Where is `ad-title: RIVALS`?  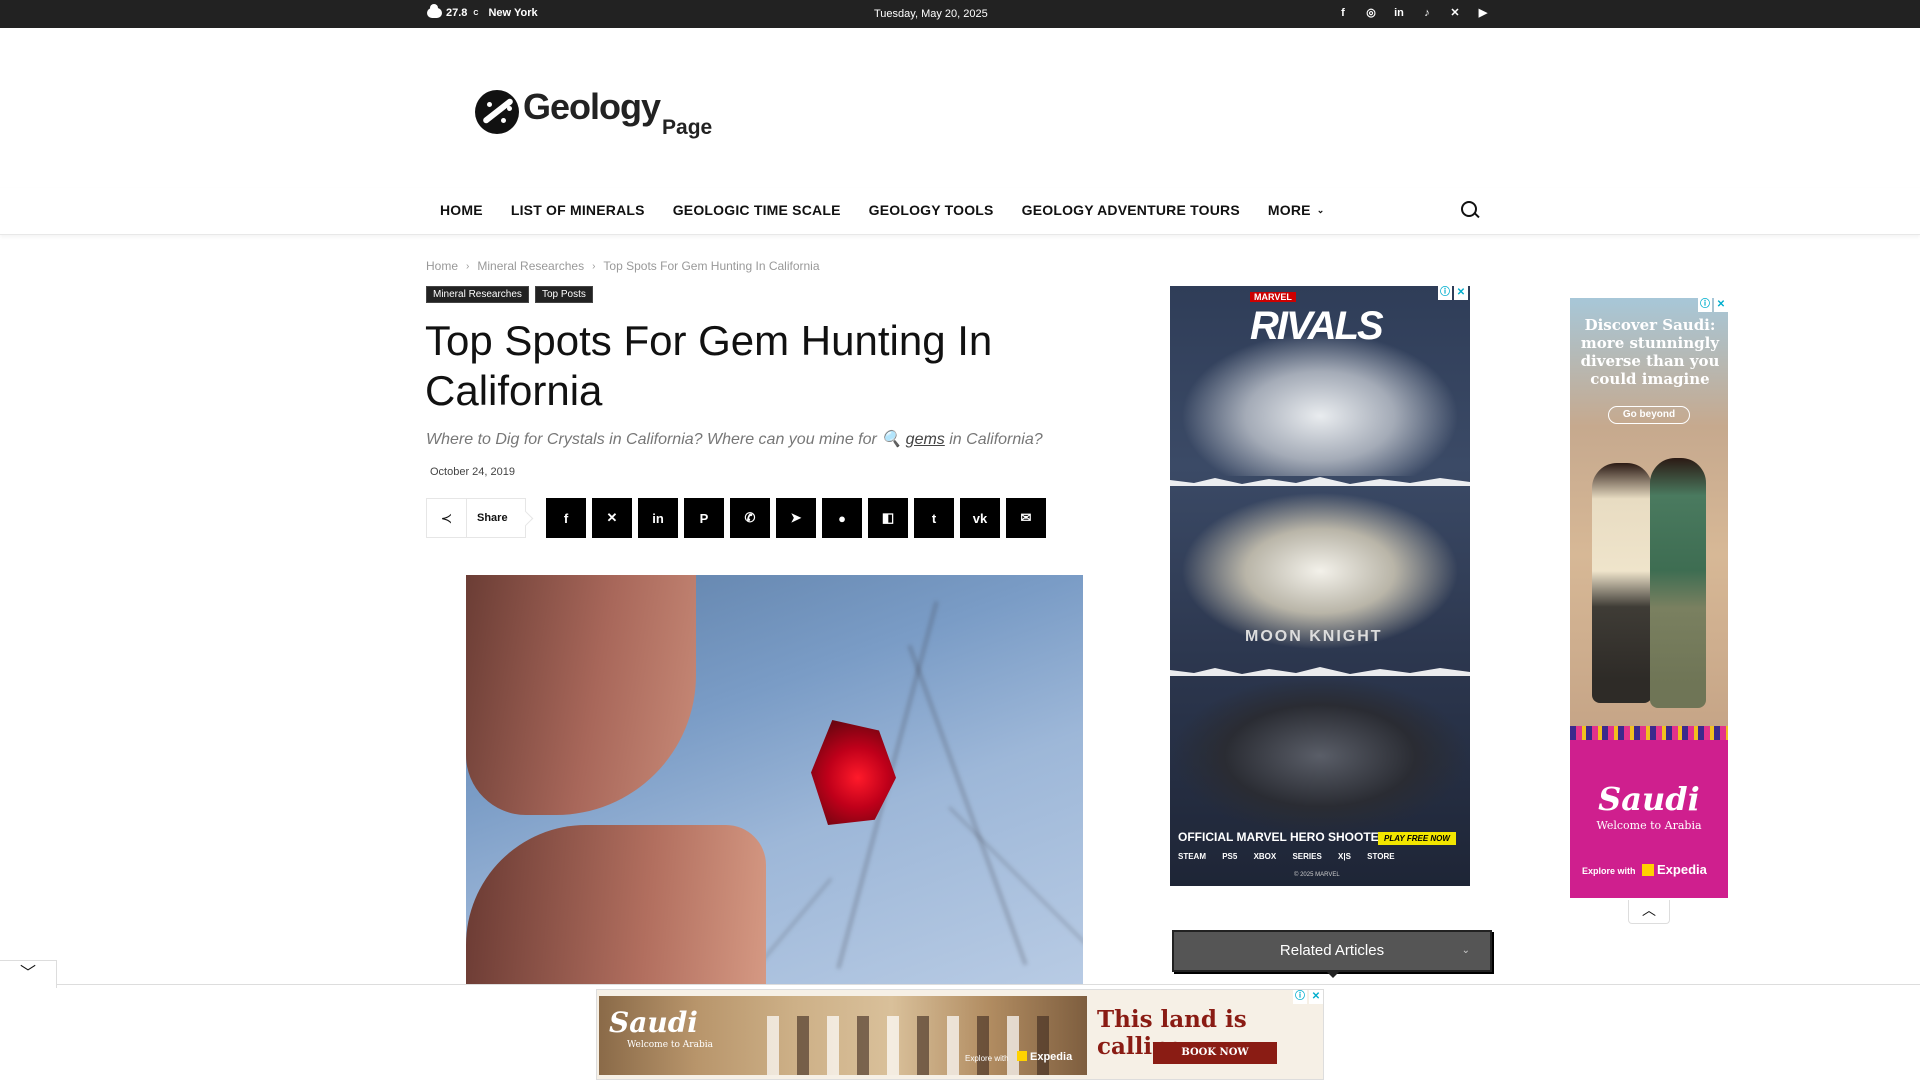 ad-title: RIVALS is located at coordinates (1317, 326).